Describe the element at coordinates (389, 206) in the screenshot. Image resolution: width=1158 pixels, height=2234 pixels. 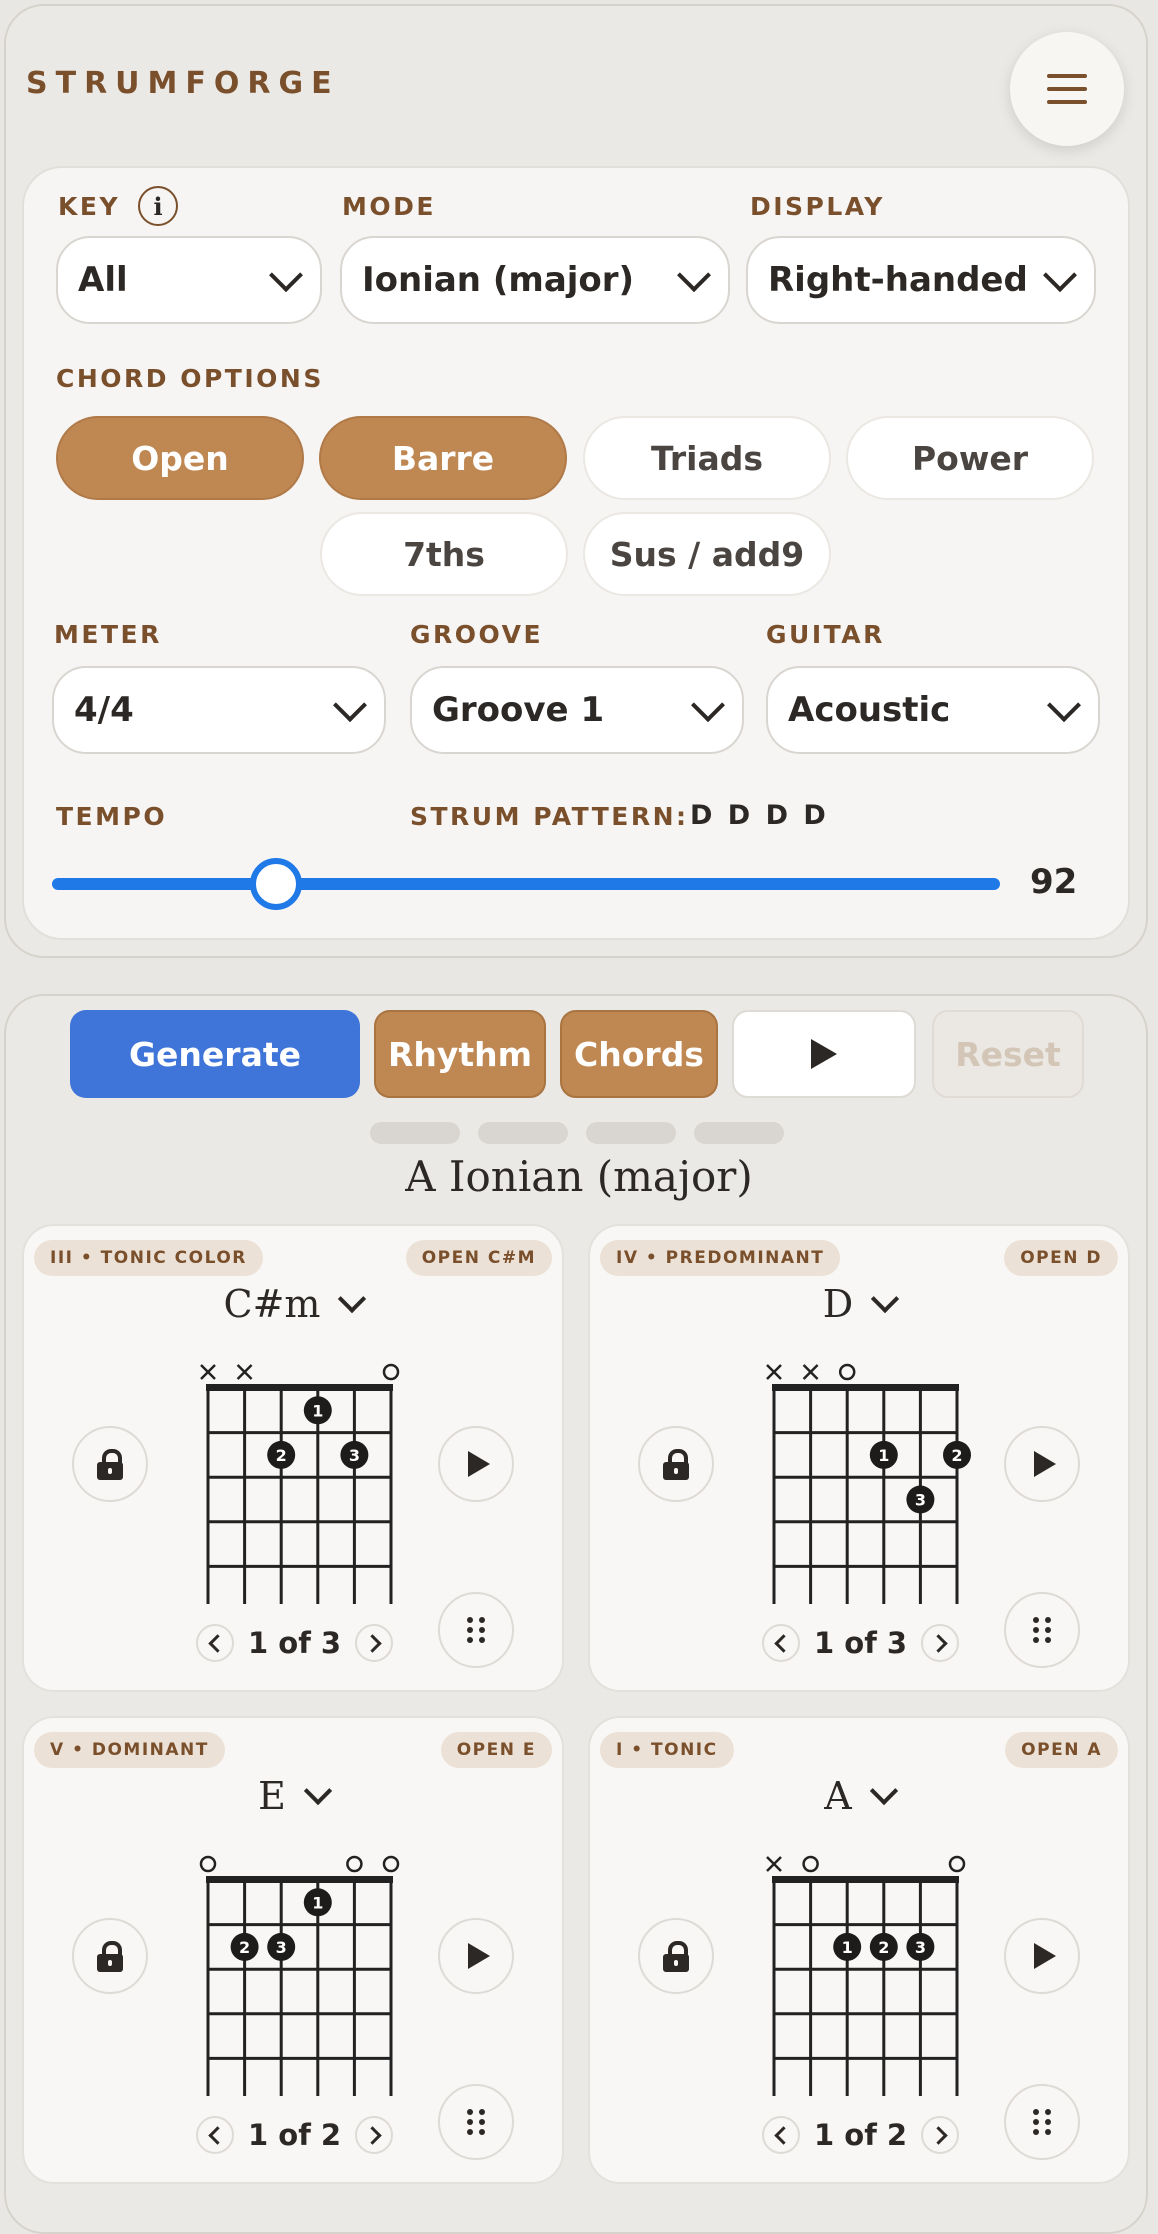
I see `mode-label: MODE` at that location.